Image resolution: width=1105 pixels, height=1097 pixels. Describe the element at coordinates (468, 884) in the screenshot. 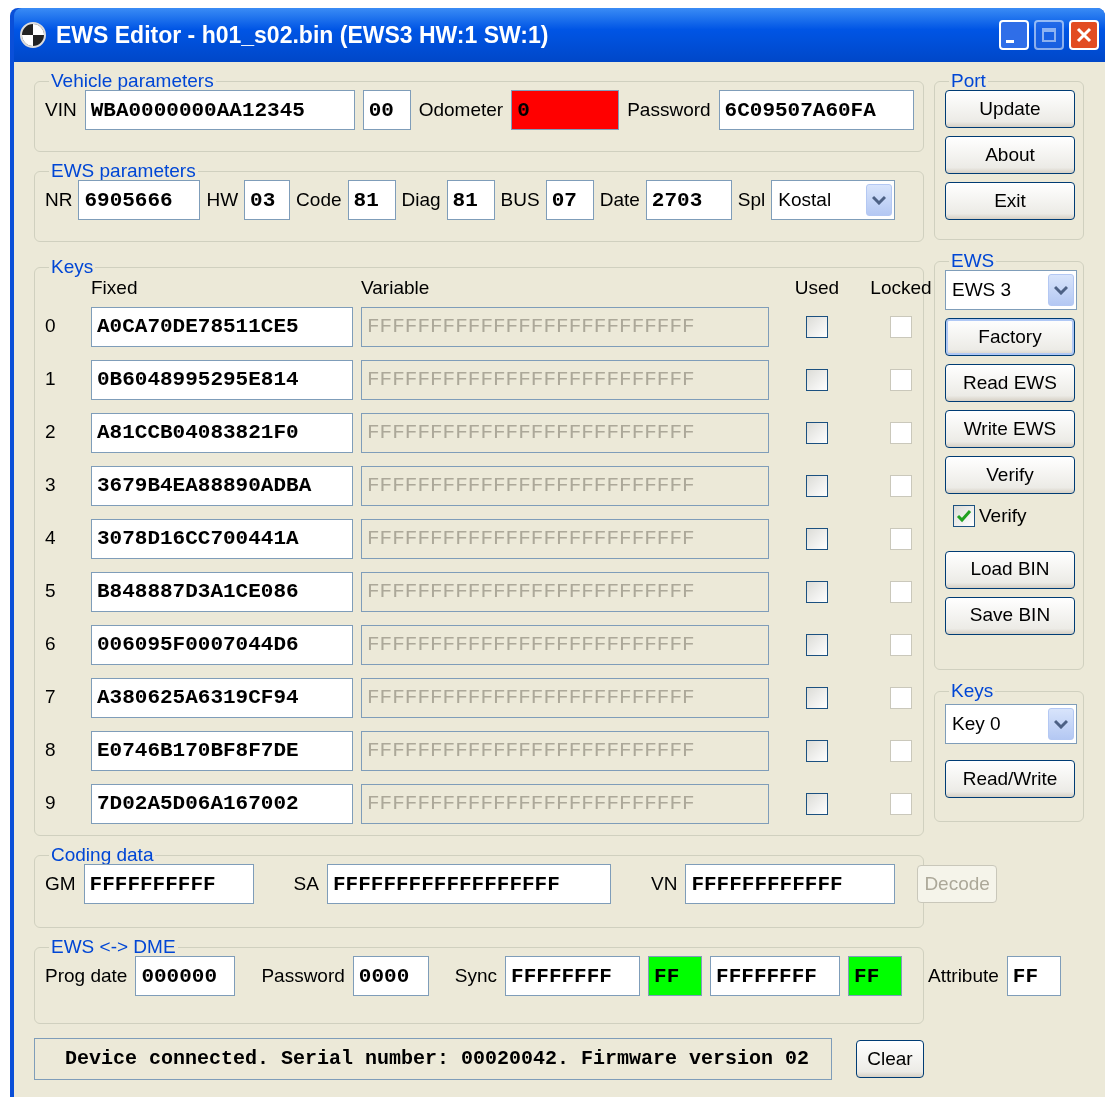

I see `input-field: FFFFFFFFFFFFFFFFFF` at that location.